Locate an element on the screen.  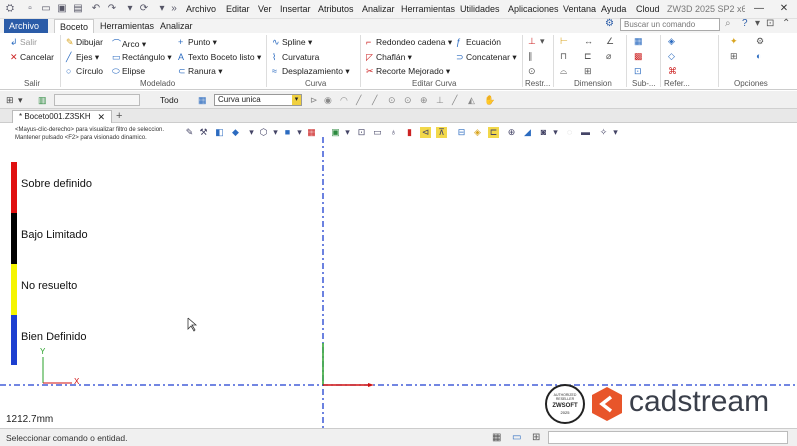
undo-icon: ↶ is located at coordinates (96, 9).